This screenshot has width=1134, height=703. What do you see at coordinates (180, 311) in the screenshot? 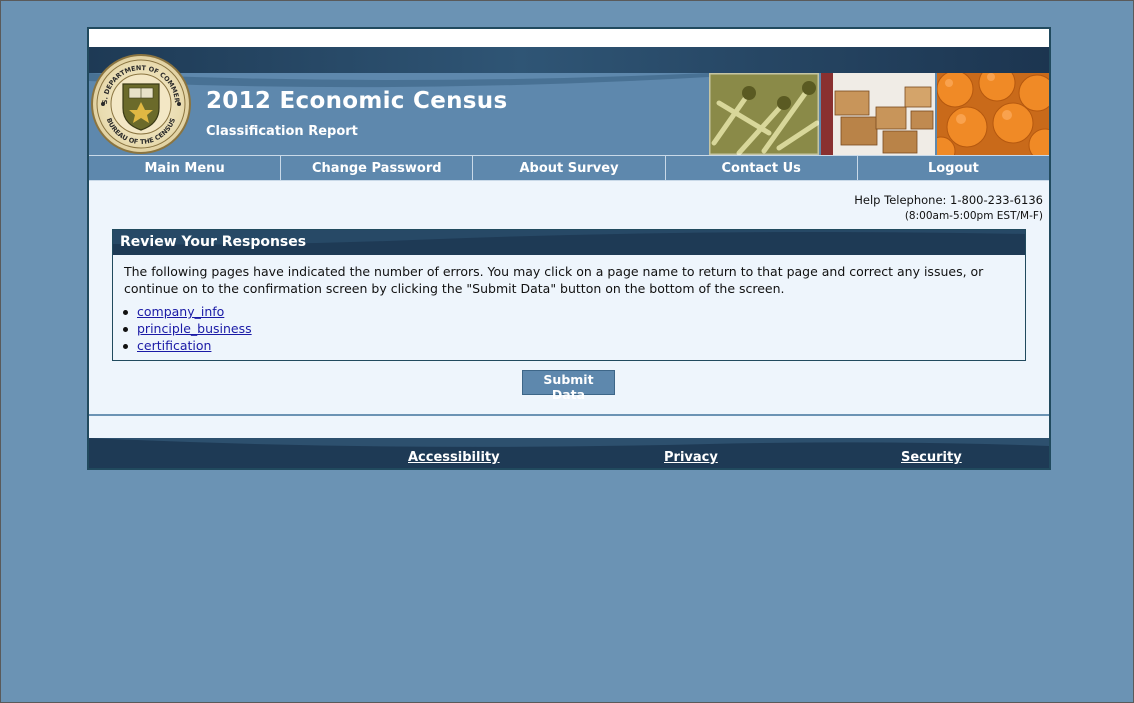
I see `company-info-link: company_info` at bounding box center [180, 311].